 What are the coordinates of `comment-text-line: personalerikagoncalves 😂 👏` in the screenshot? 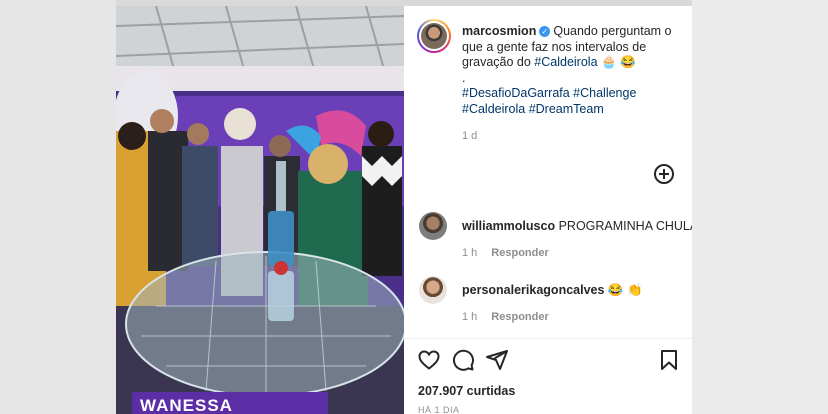 It's located at (552, 290).